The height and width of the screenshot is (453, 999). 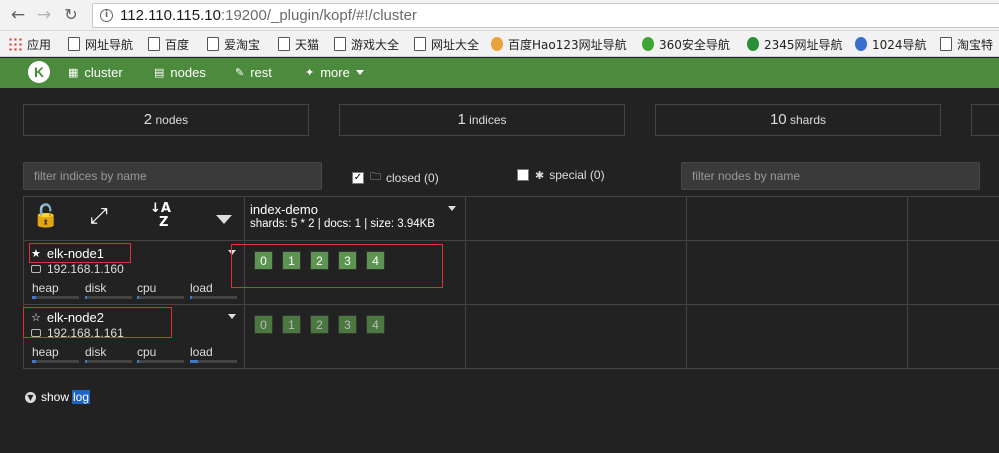 I want to click on index-meta: shards: 5 * 2 | docs: 1 | size: 3.94KB, so click(x=342, y=224).